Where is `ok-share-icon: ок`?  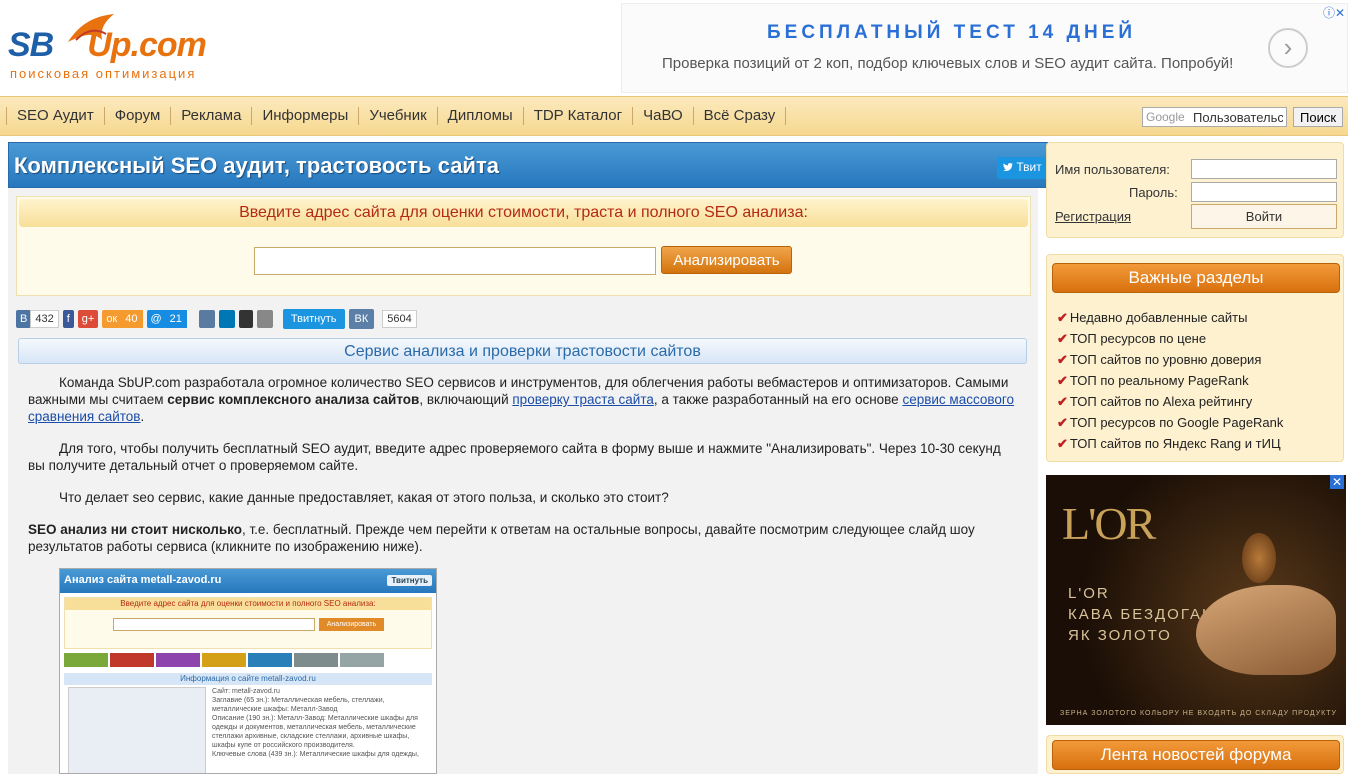
ok-share-icon: ок is located at coordinates (112, 319).